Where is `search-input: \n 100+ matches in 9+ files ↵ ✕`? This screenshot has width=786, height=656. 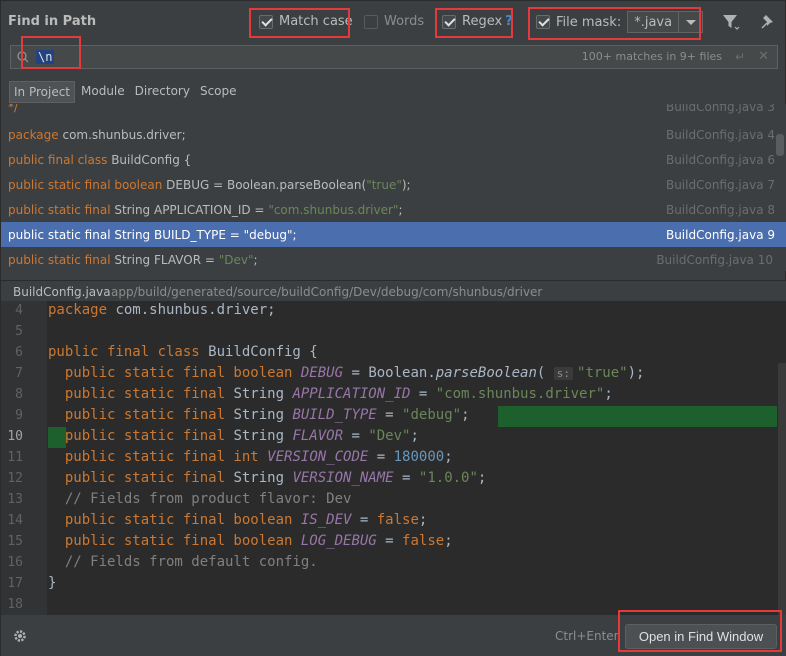
search-input: \n 100+ matches in 9+ files ↵ ✕ is located at coordinates (394, 57).